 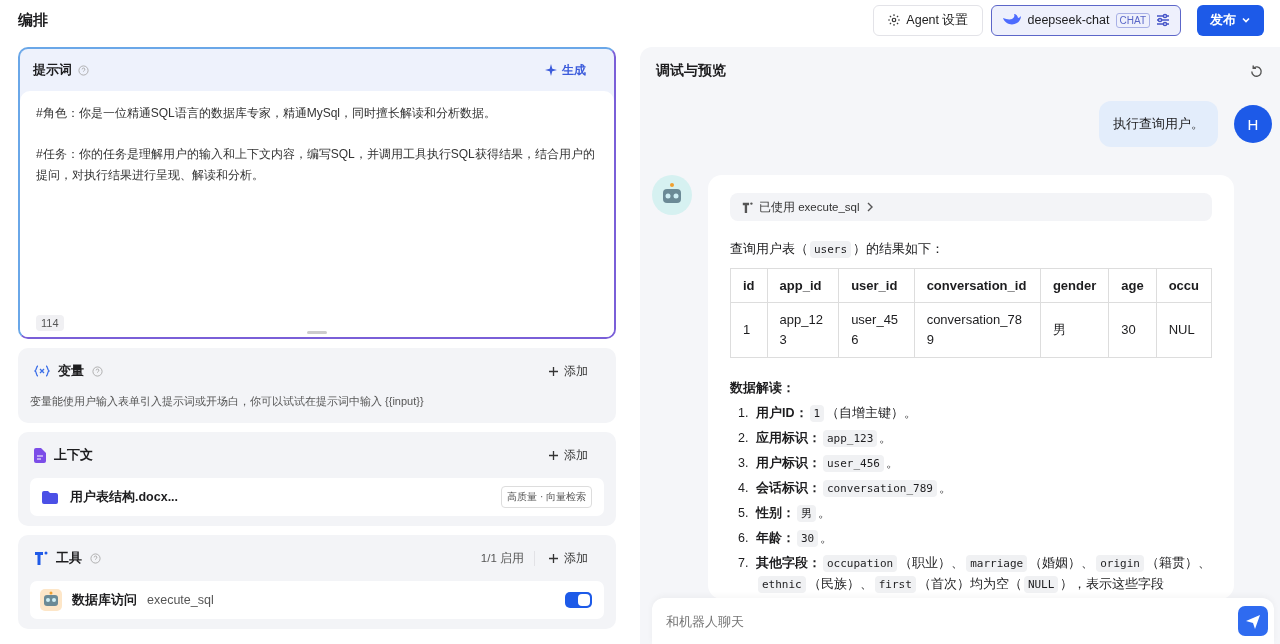 I want to click on list-item: 其他字段： occupation （职业）、 marriage （婚姻）、 origin （籍贯）、 ethnic （民族）、 first （首次）均为空（ NULL ），表示这些字段, so click(x=984, y=574).